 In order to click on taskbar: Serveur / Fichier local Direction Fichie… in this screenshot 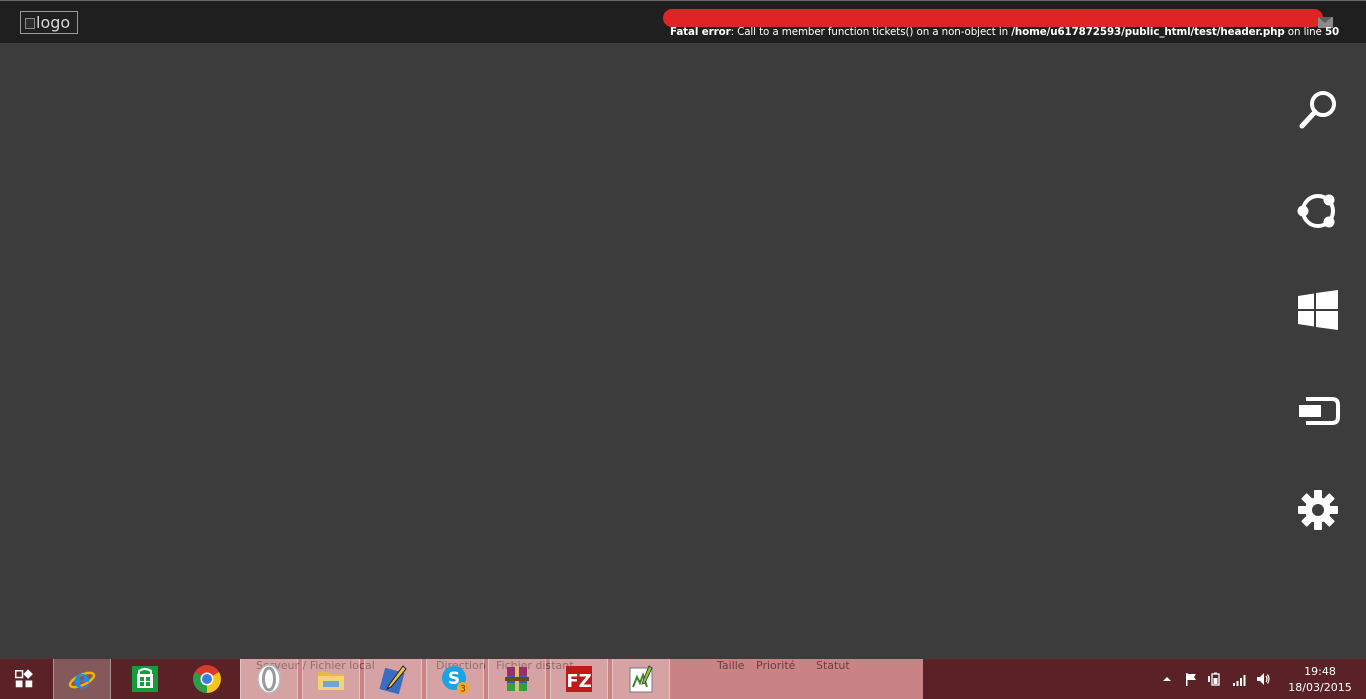, I will do `click(683, 679)`.